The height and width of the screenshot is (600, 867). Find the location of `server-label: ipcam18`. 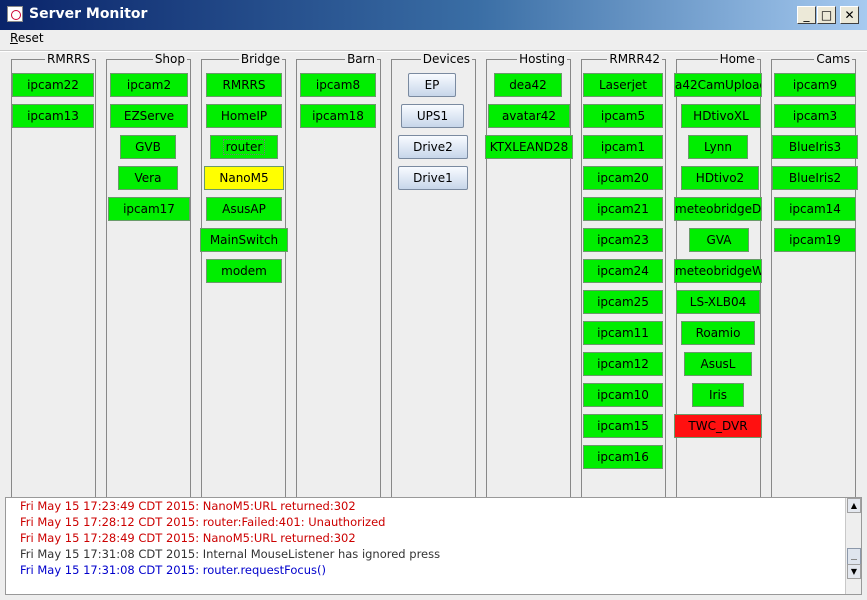

server-label: ipcam18 is located at coordinates (338, 116).